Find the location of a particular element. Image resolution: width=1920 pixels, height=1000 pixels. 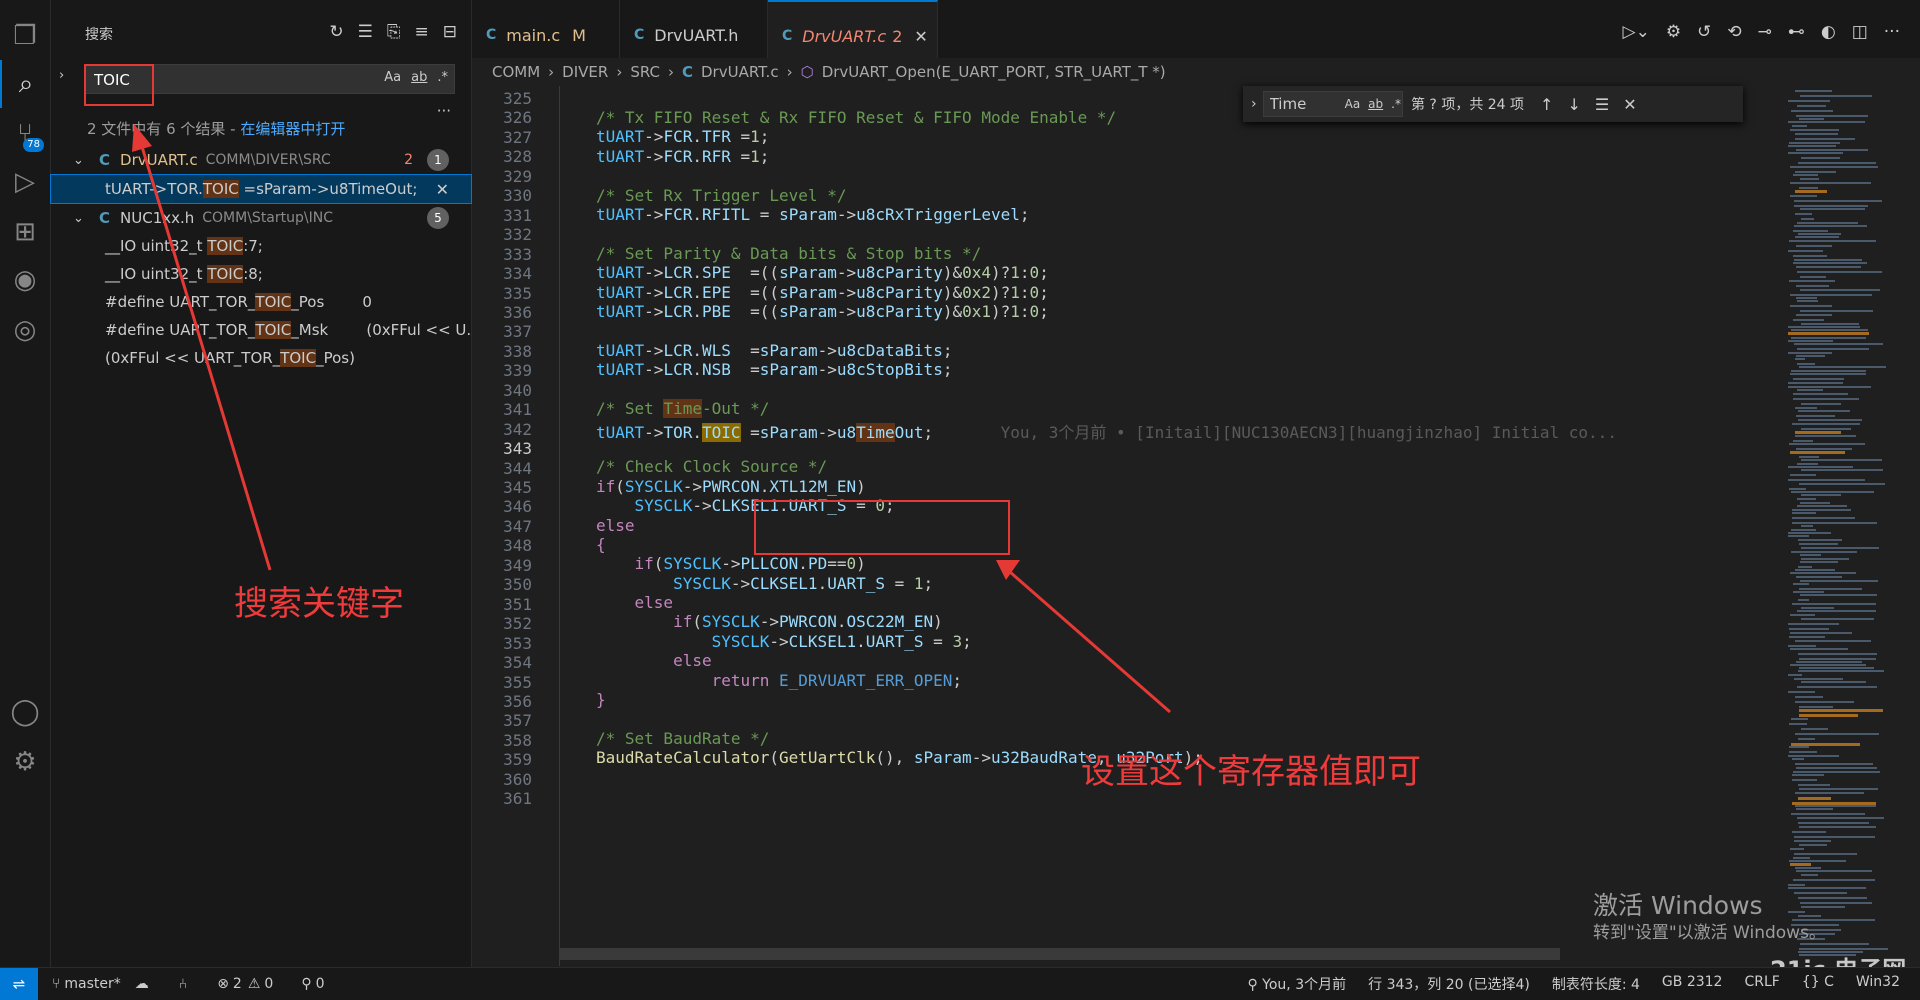

branch-icon: ⑂ is located at coordinates (56, 984).